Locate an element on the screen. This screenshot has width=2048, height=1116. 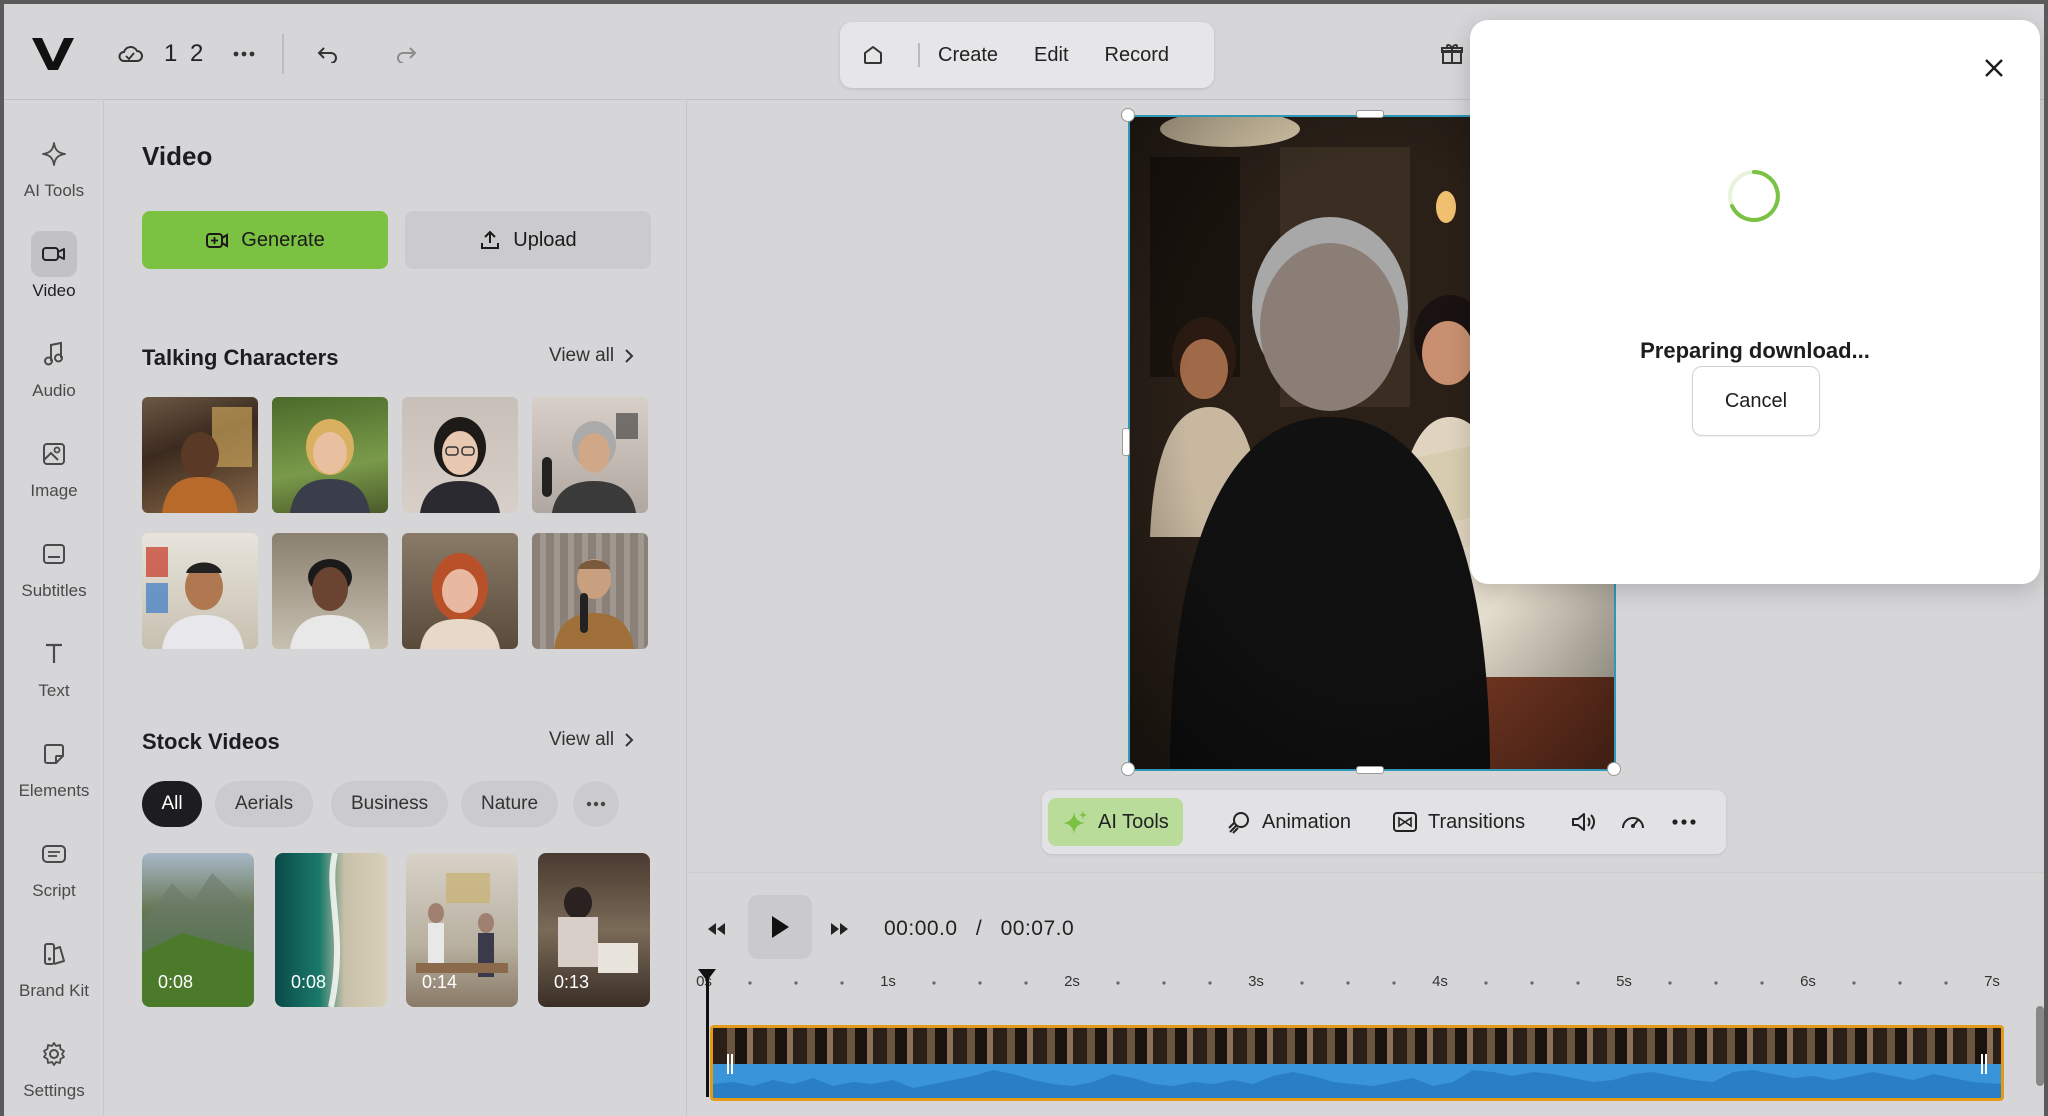
logo-icon is located at coordinates (53, 54).